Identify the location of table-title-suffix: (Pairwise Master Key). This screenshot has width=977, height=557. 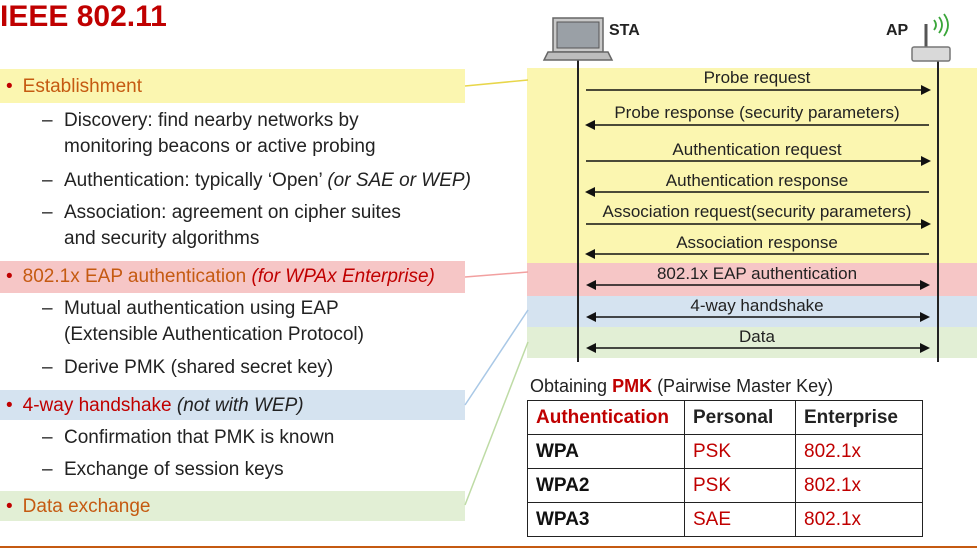
(743, 386).